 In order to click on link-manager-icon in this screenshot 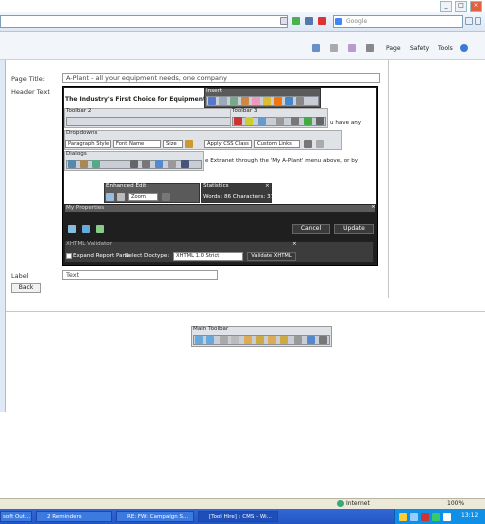, I will do `click(159, 164)`.